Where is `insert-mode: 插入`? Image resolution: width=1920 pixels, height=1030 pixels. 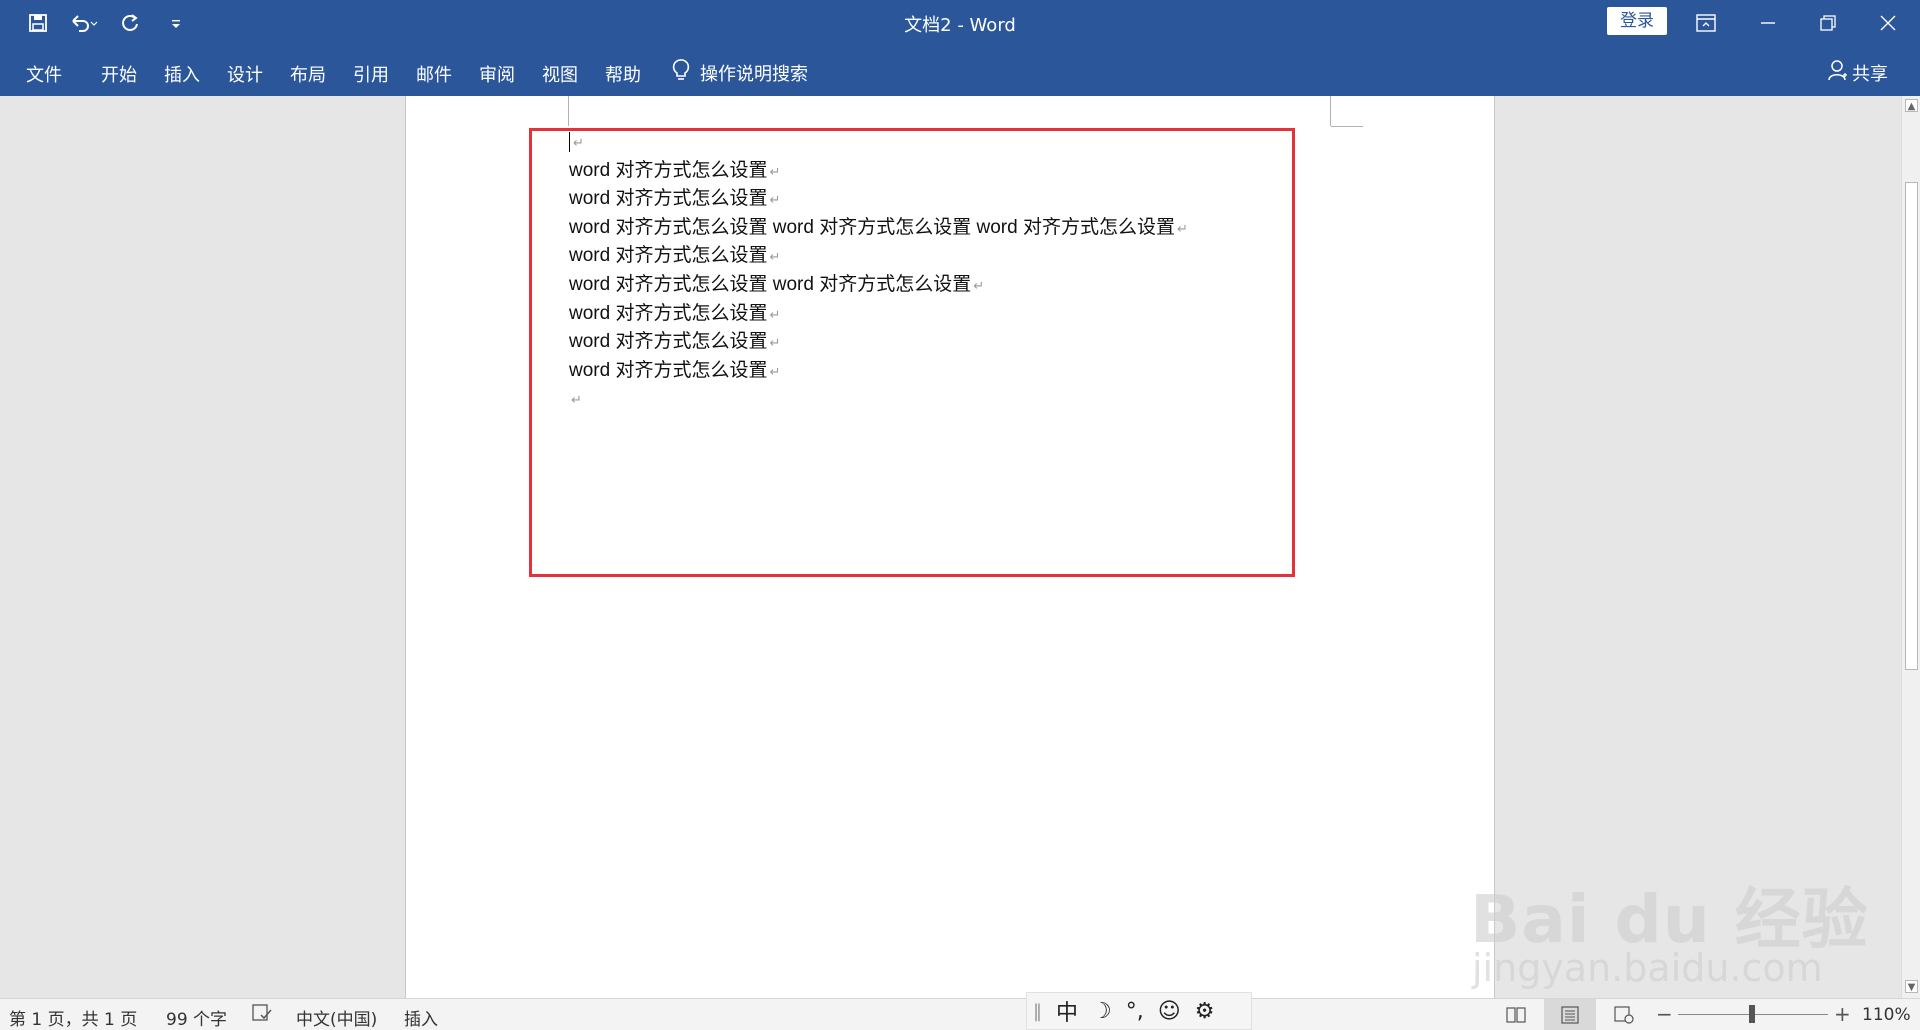
insert-mode: 插入 is located at coordinates (421, 1017).